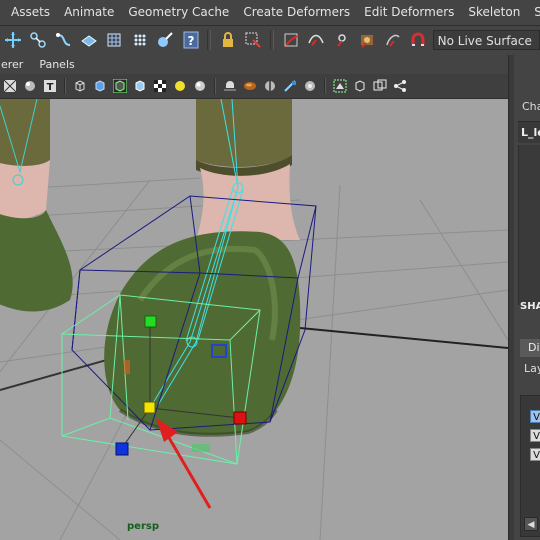 The height and width of the screenshot is (540, 540). Describe the element at coordinates (139, 40) in the screenshot. I see `cluster-icon` at that location.